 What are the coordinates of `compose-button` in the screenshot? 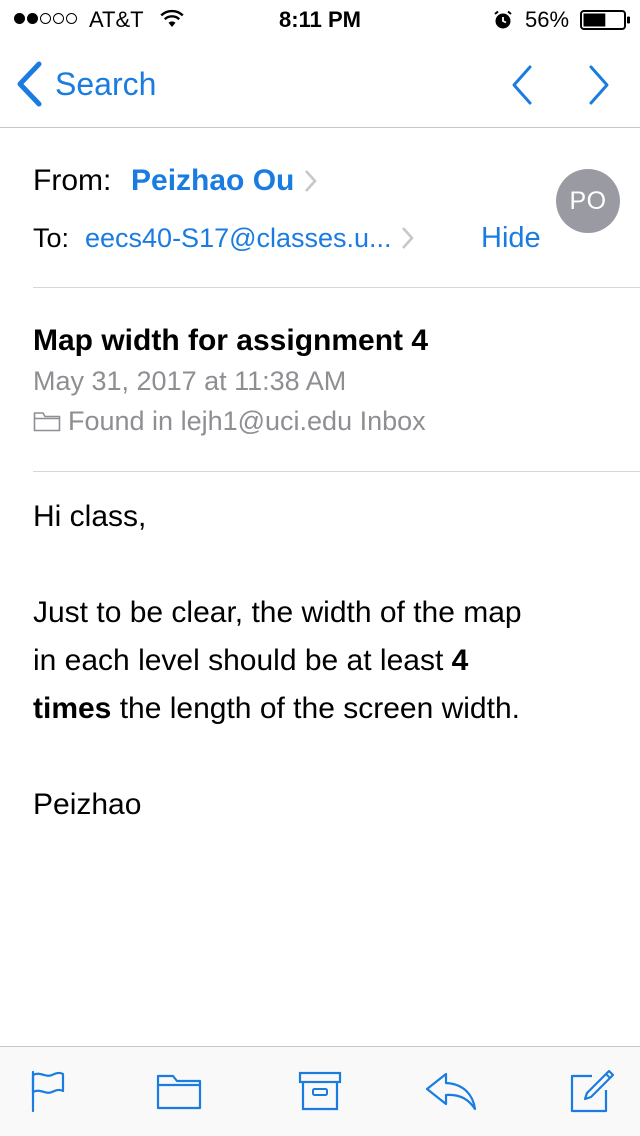 It's located at (592, 1093).